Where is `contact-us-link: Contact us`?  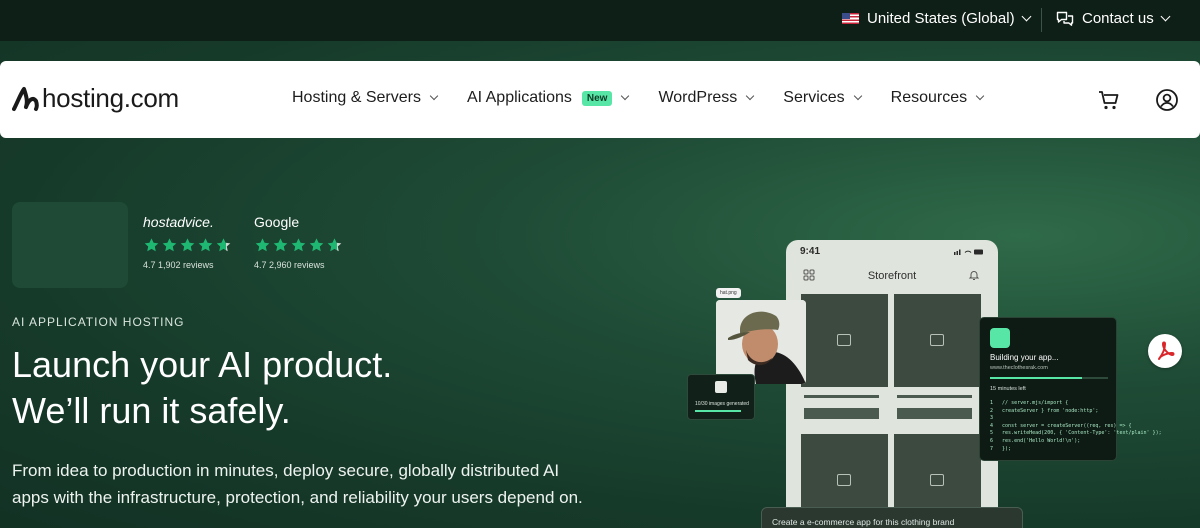 contact-us-link: Contact us is located at coordinates (1113, 18).